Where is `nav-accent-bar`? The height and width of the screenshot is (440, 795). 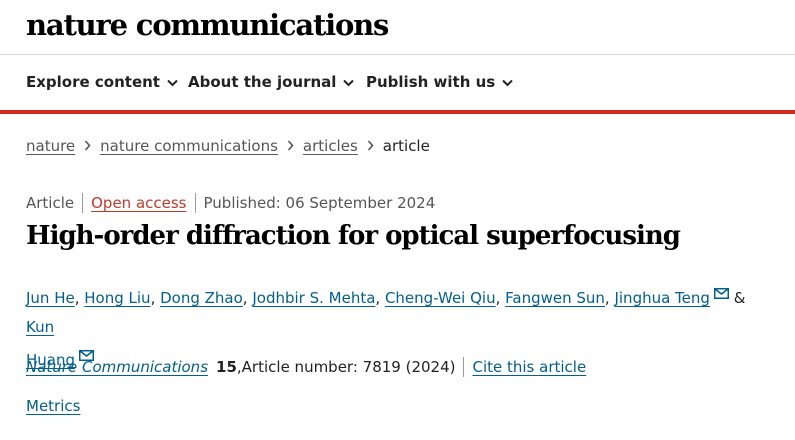 nav-accent-bar is located at coordinates (397, 112).